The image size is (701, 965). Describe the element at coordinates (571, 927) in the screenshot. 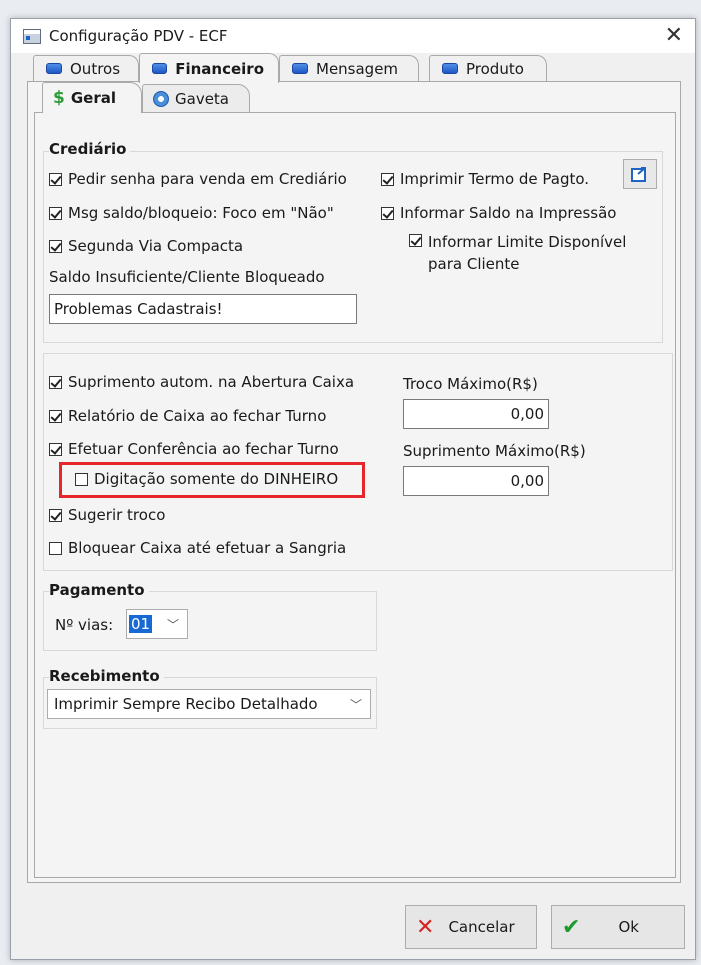

I see `check-icon: ✔` at that location.